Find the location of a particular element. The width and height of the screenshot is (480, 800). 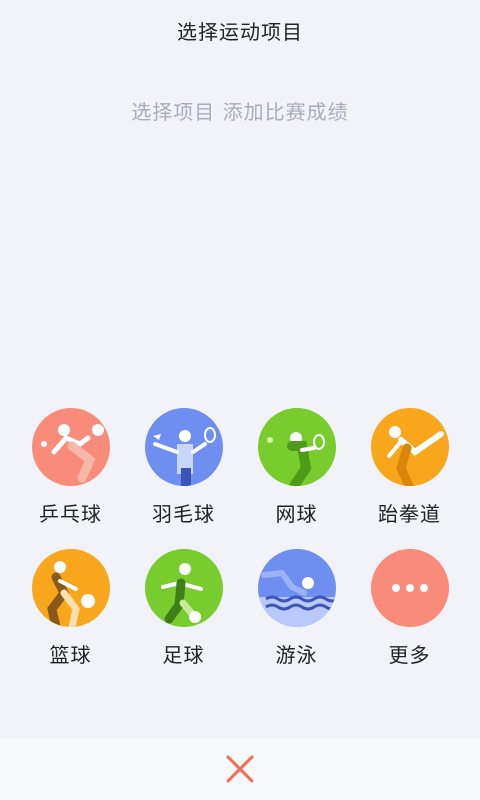

sport-item-badminton: 羽毛球 is located at coordinates (183, 467).